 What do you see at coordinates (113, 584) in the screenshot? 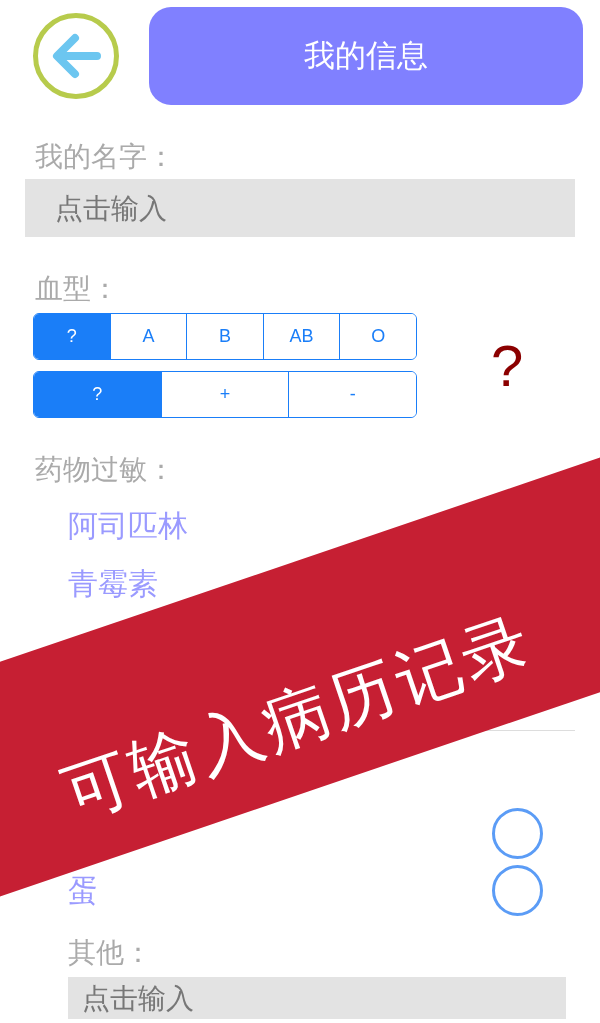
I see `allergy-item: 青霉素` at bounding box center [113, 584].